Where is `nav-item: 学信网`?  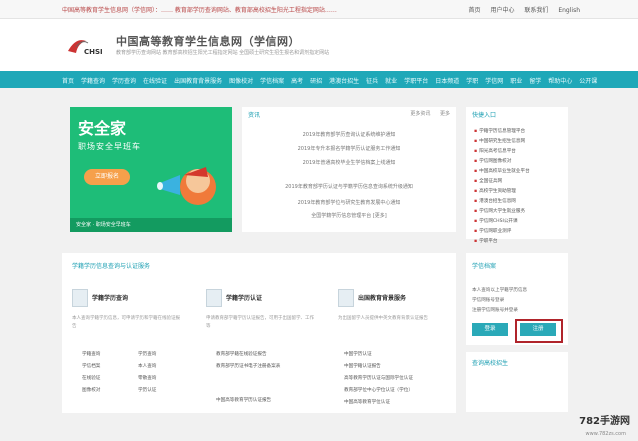
nav-item: 学信网 is located at coordinates (494, 81).